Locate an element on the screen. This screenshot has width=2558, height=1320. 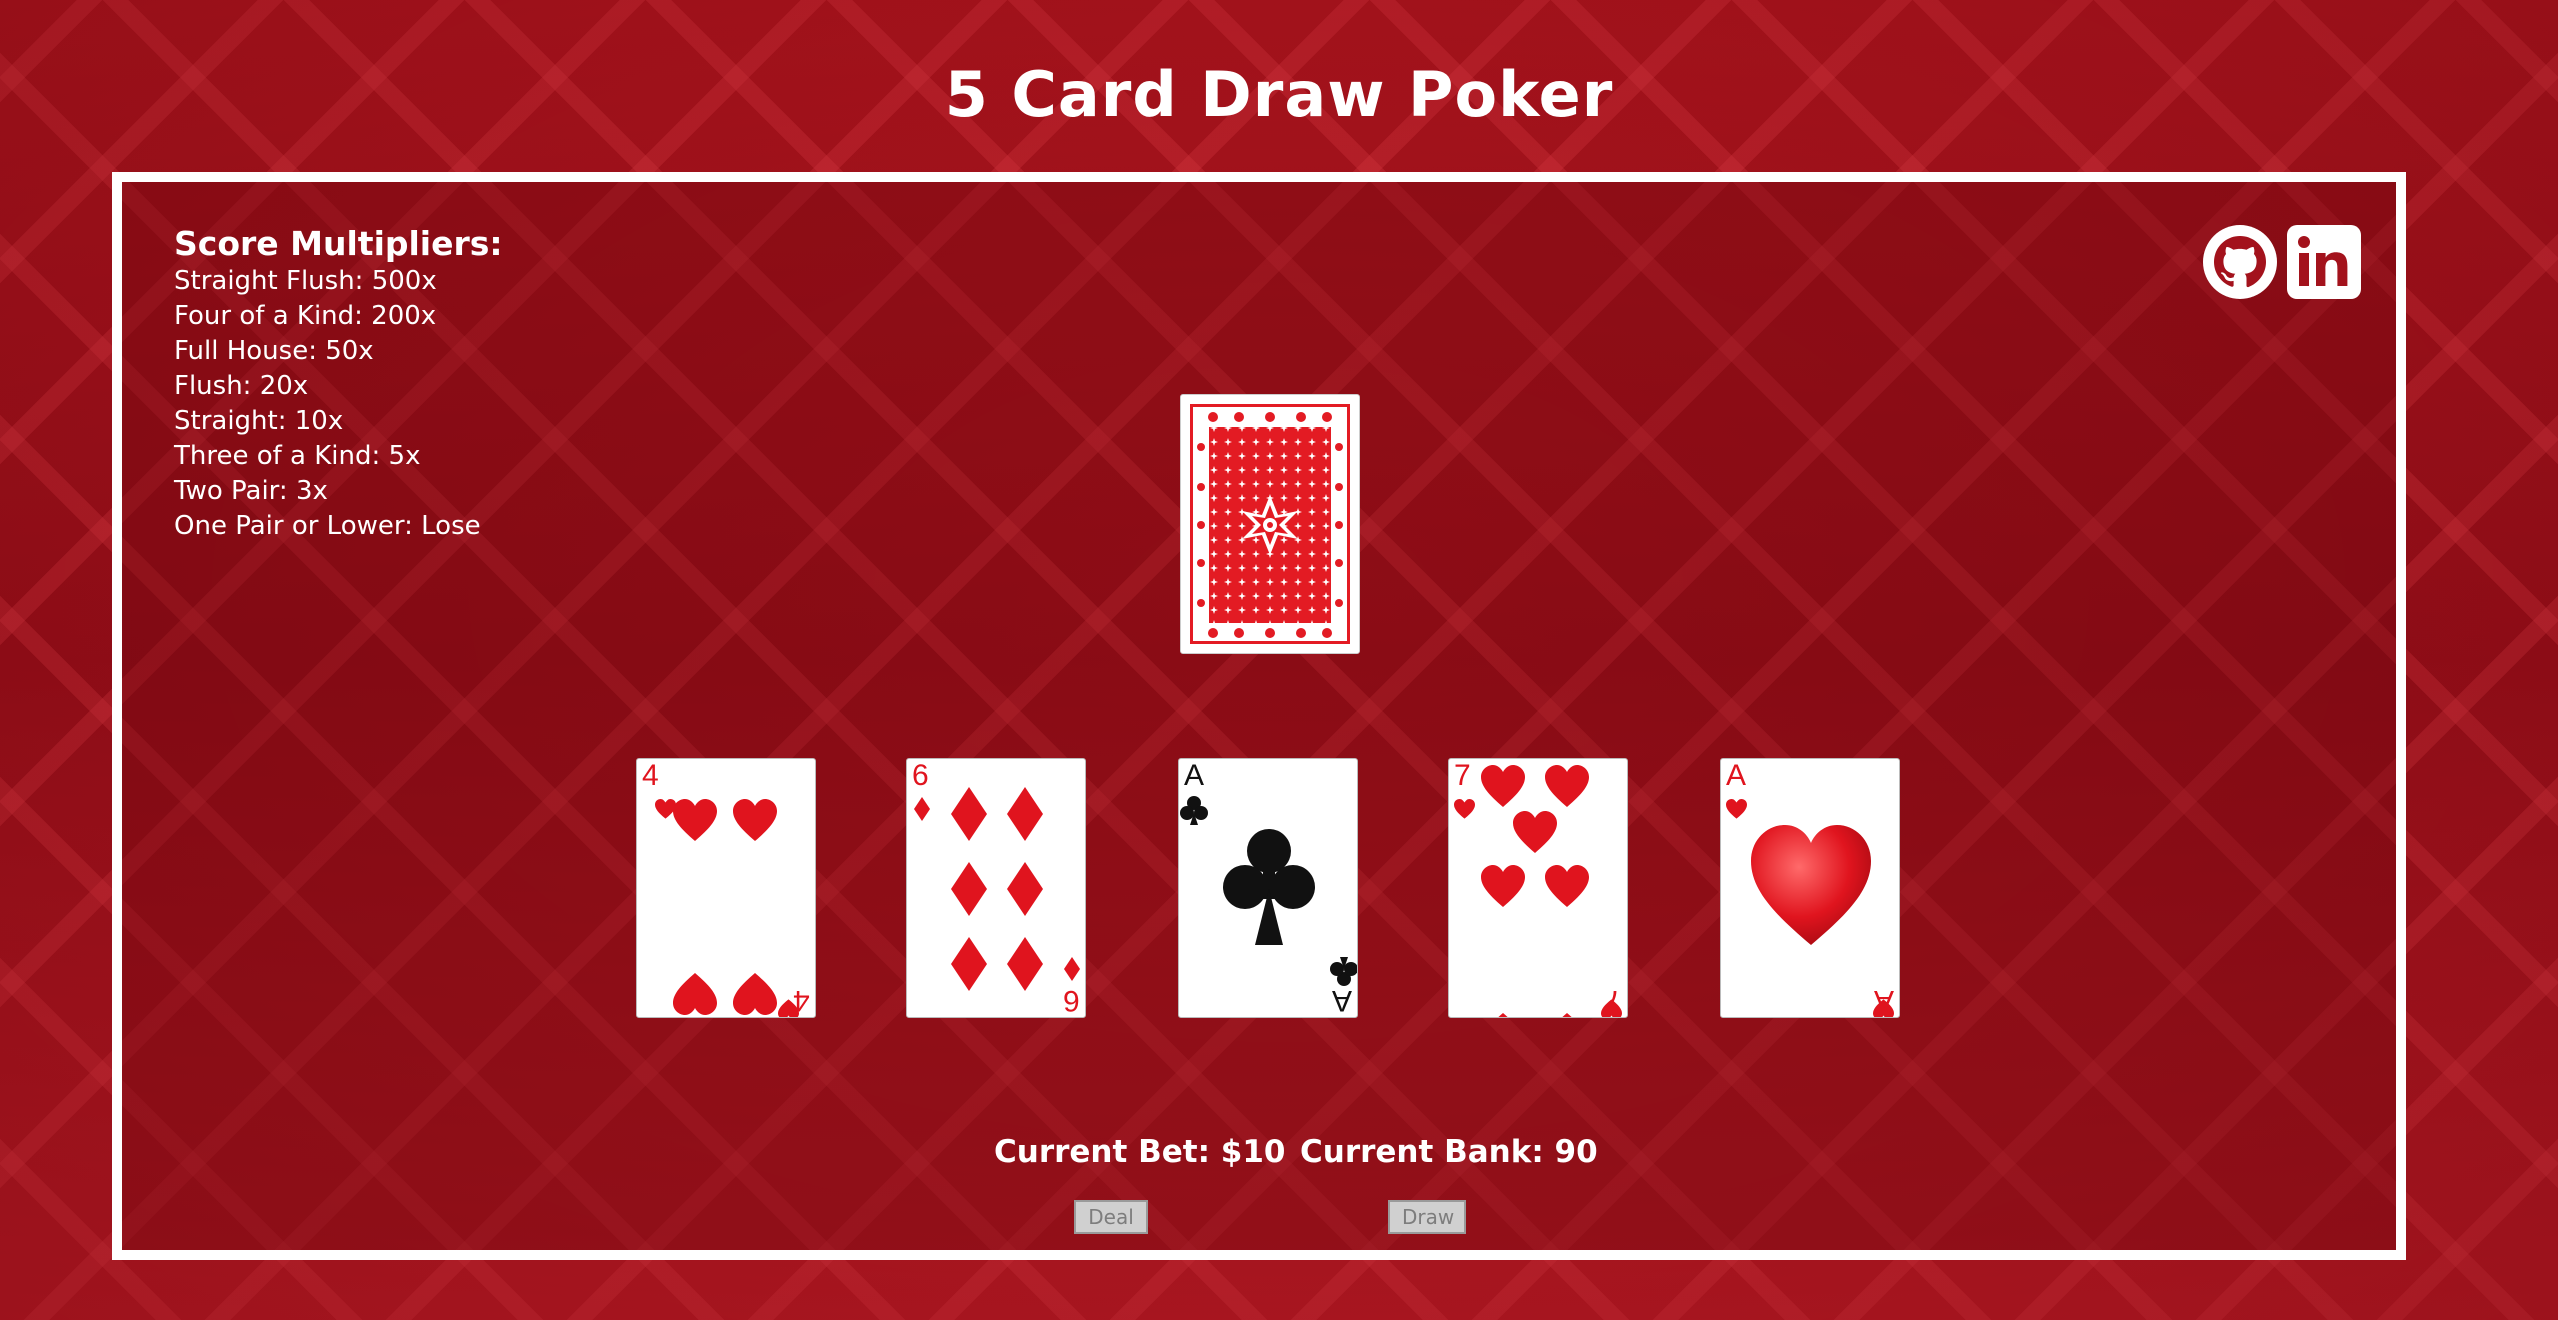
card-back-design is located at coordinates (1270, 524).